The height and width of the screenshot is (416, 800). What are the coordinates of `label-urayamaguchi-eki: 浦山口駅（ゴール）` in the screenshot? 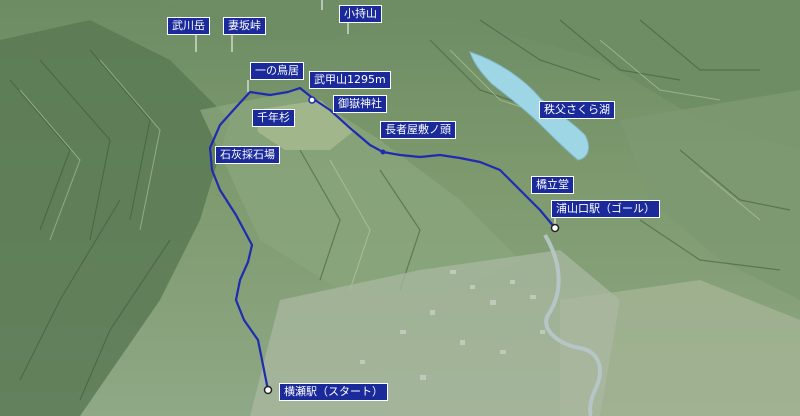 It's located at (605, 209).